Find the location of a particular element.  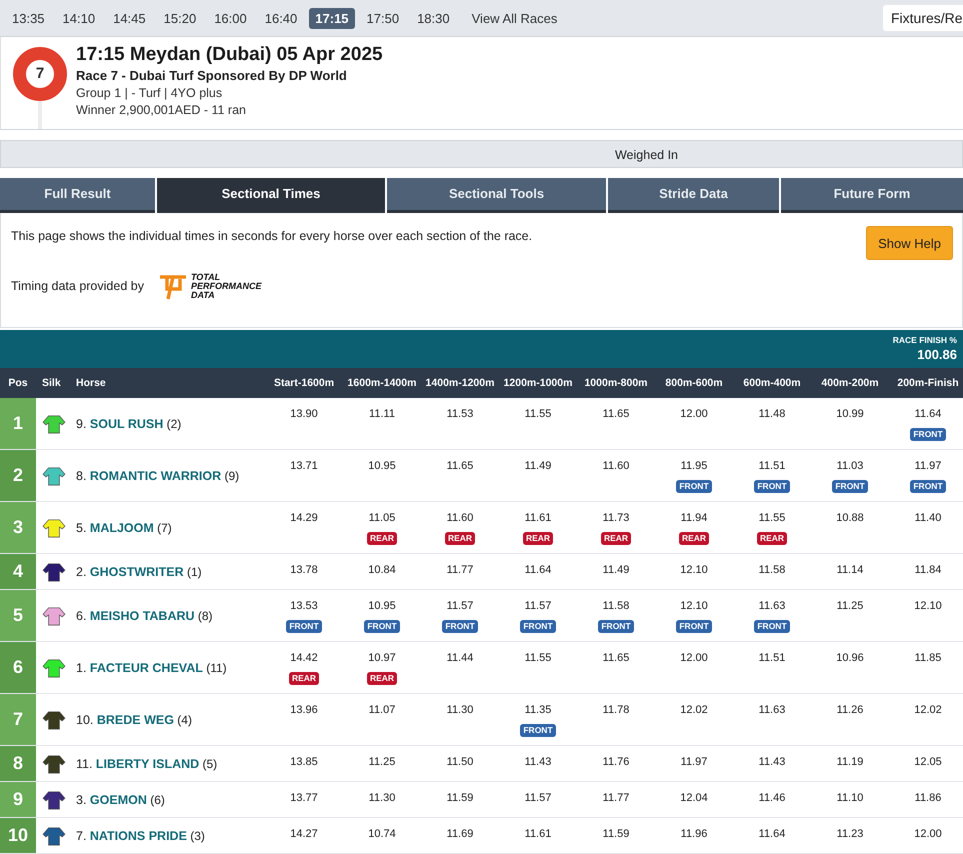

show-help-button: Show Help is located at coordinates (909, 243).